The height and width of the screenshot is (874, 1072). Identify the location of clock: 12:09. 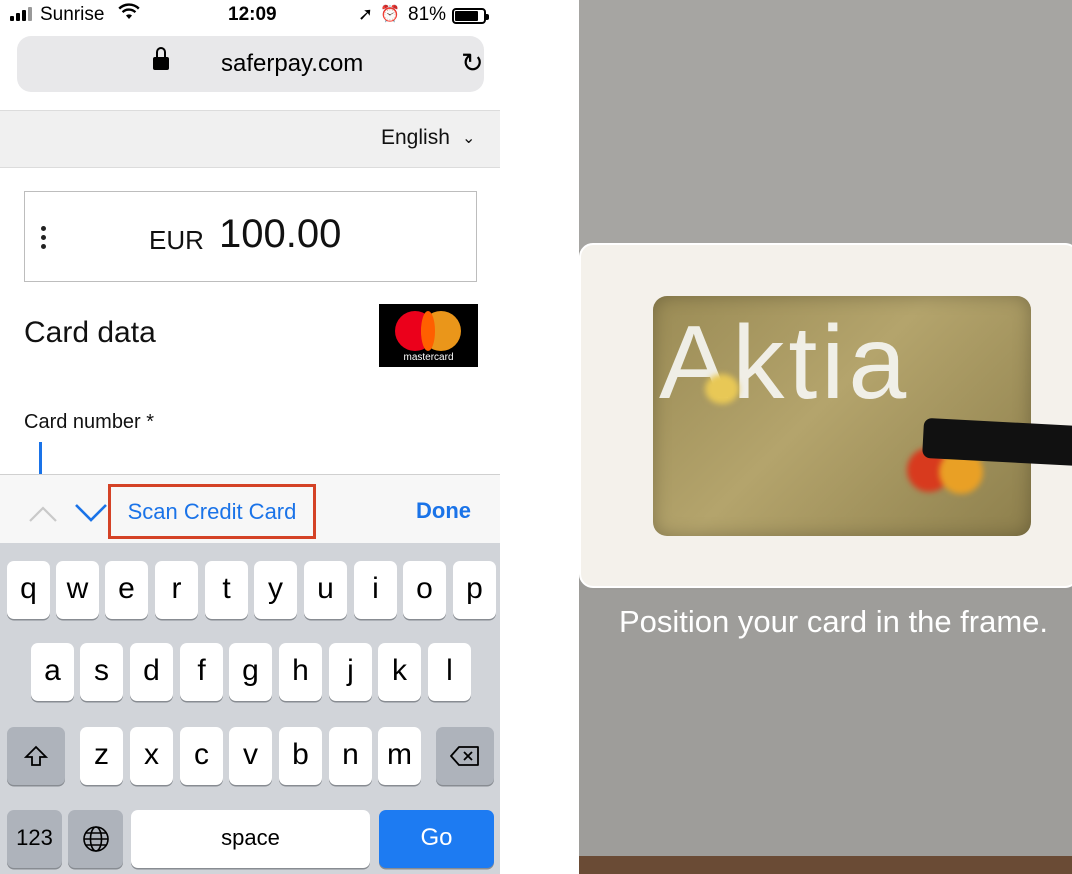
(252, 14).